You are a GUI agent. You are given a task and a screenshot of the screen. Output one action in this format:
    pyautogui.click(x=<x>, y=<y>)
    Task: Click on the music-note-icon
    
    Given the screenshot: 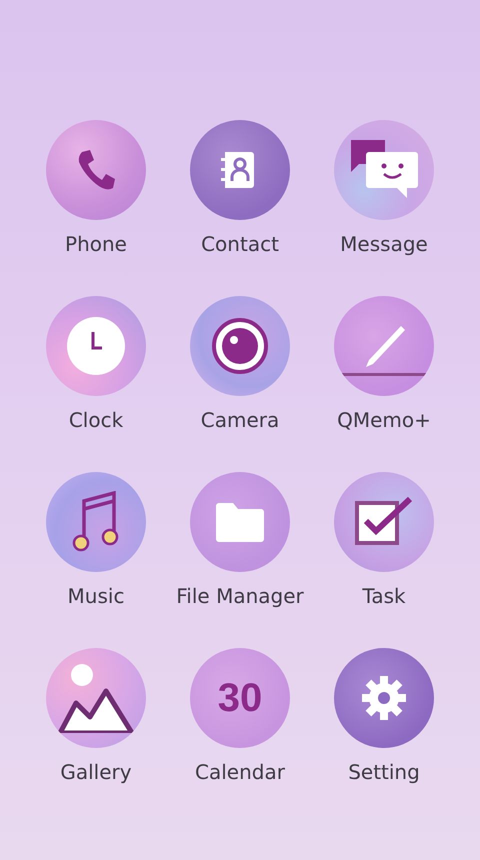 What is the action you would take?
    pyautogui.click(x=96, y=522)
    